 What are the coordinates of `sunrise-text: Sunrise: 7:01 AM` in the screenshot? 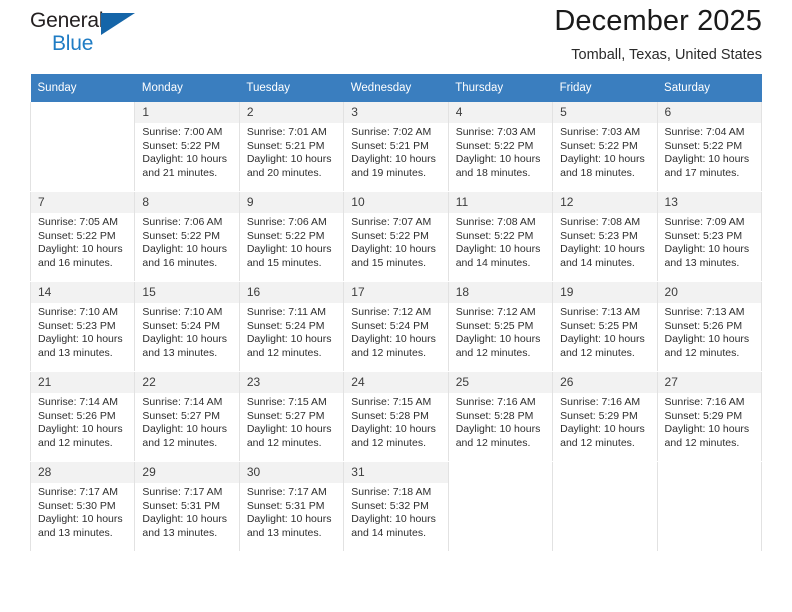 It's located at (286, 132).